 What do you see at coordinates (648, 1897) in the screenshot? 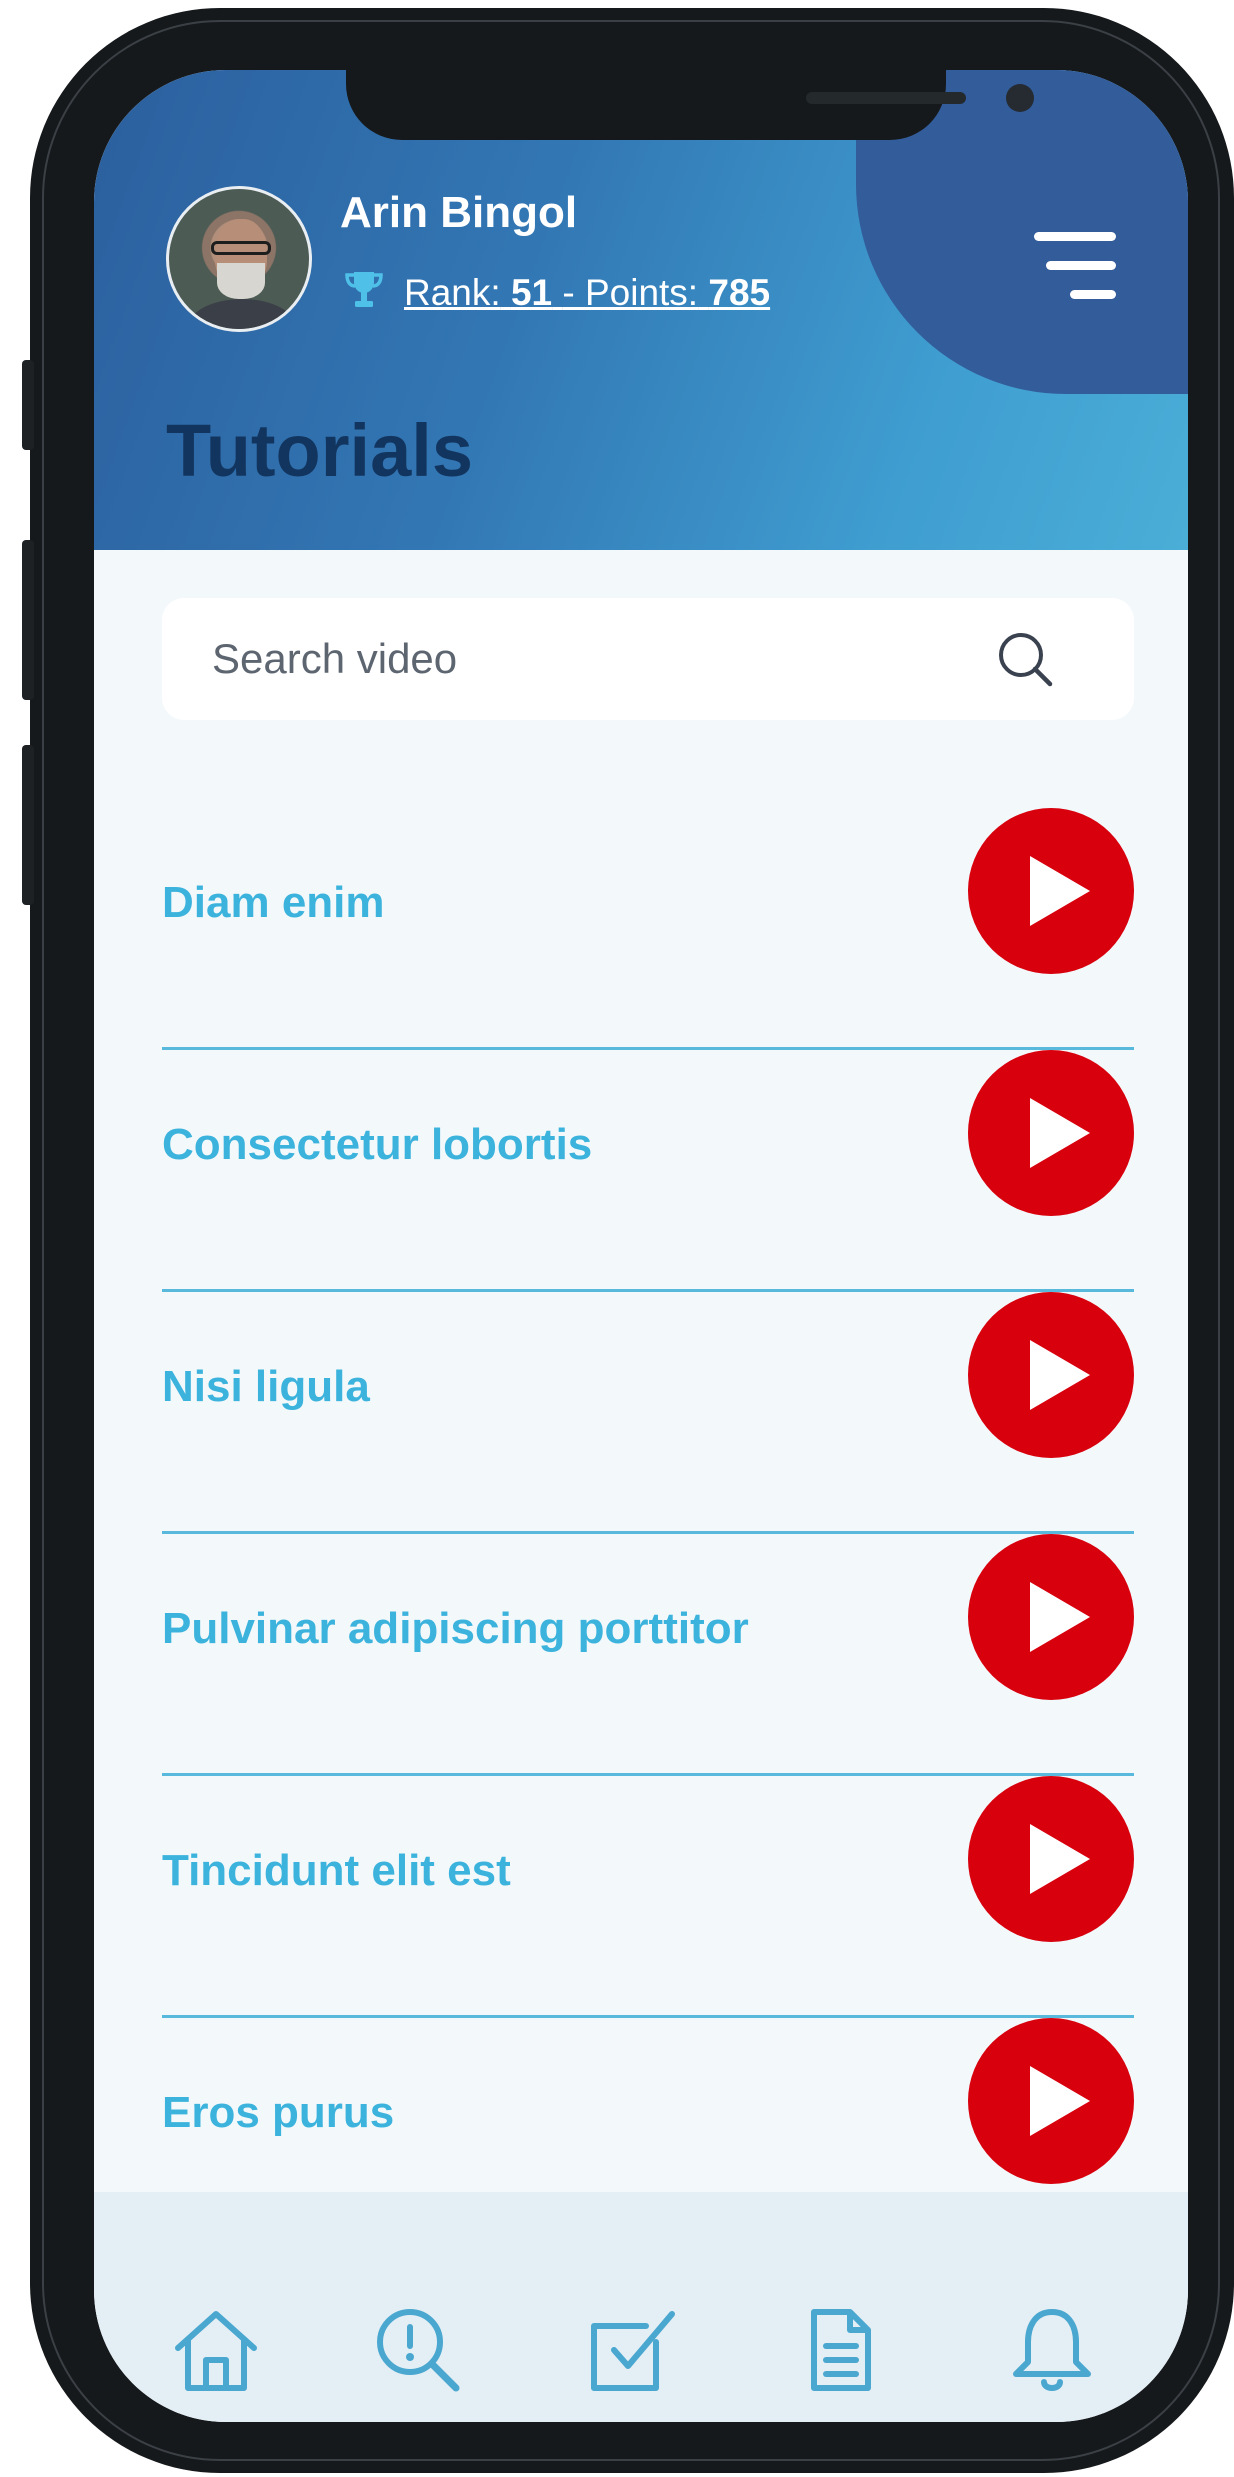
I see `video-item: Tincidunt elit est` at bounding box center [648, 1897].